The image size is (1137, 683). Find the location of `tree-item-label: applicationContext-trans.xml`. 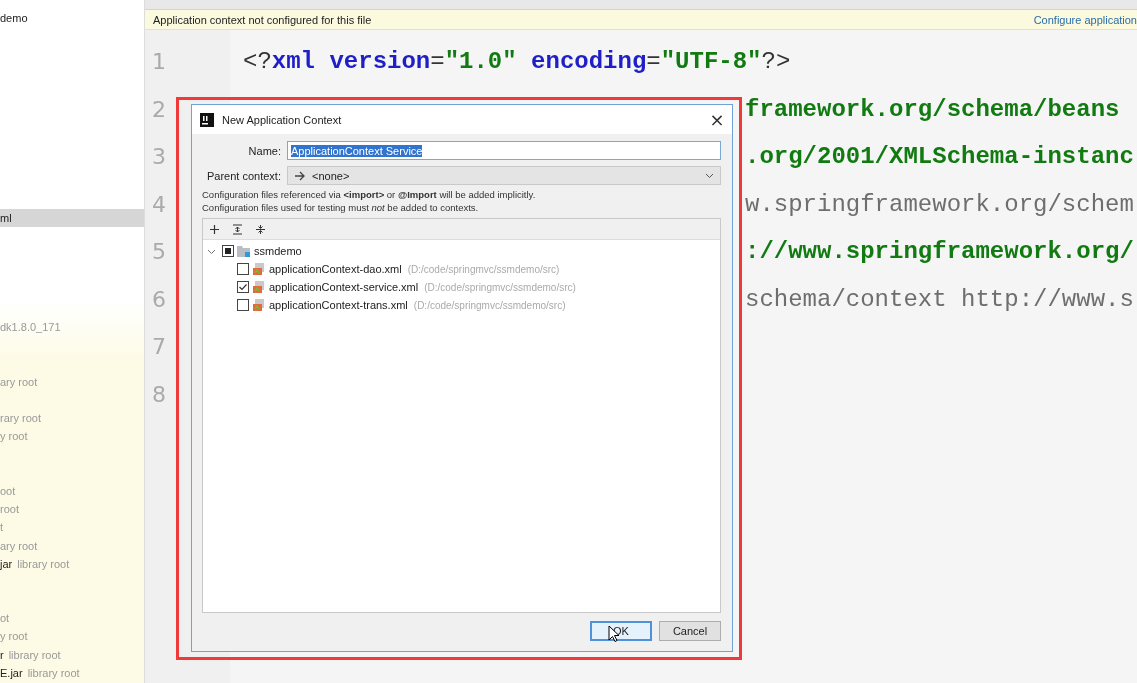

tree-item-label: applicationContext-trans.xml is located at coordinates (338, 305).